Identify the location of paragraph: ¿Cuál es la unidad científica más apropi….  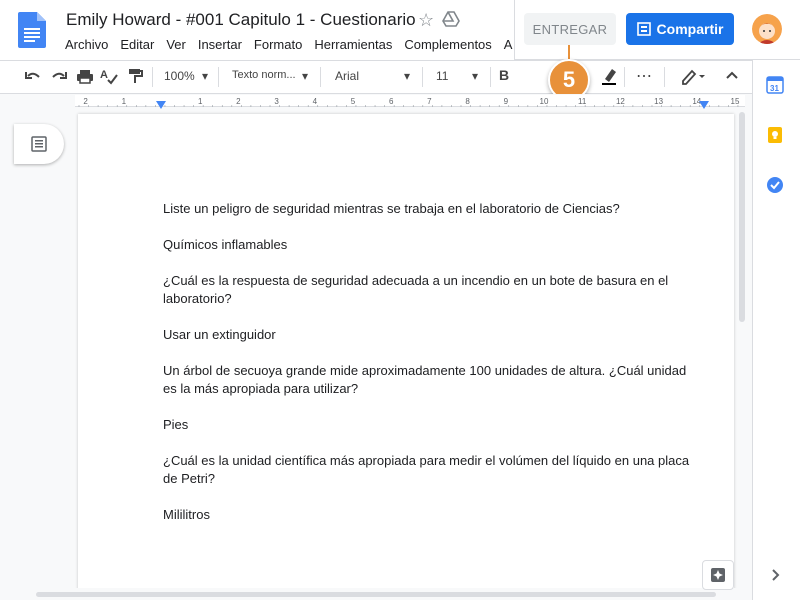
(433, 470).